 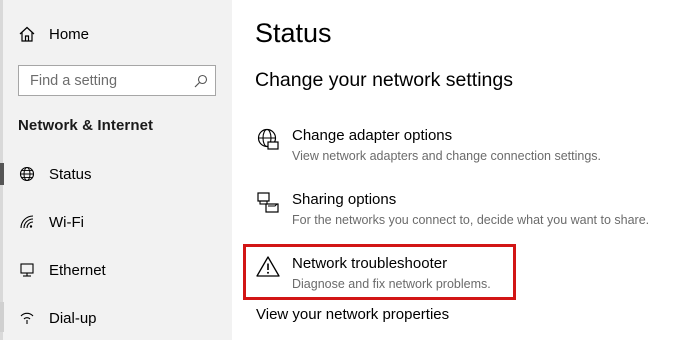 I want to click on sidebar-item-dialup: Dial-up, so click(x=116, y=318).